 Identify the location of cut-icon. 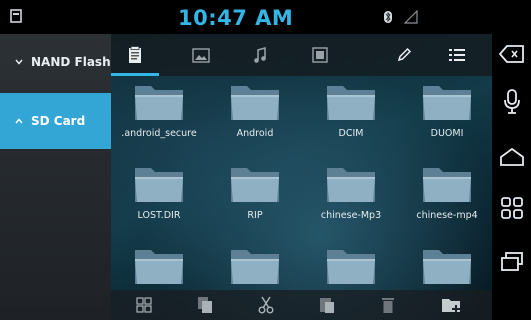
(266, 305).